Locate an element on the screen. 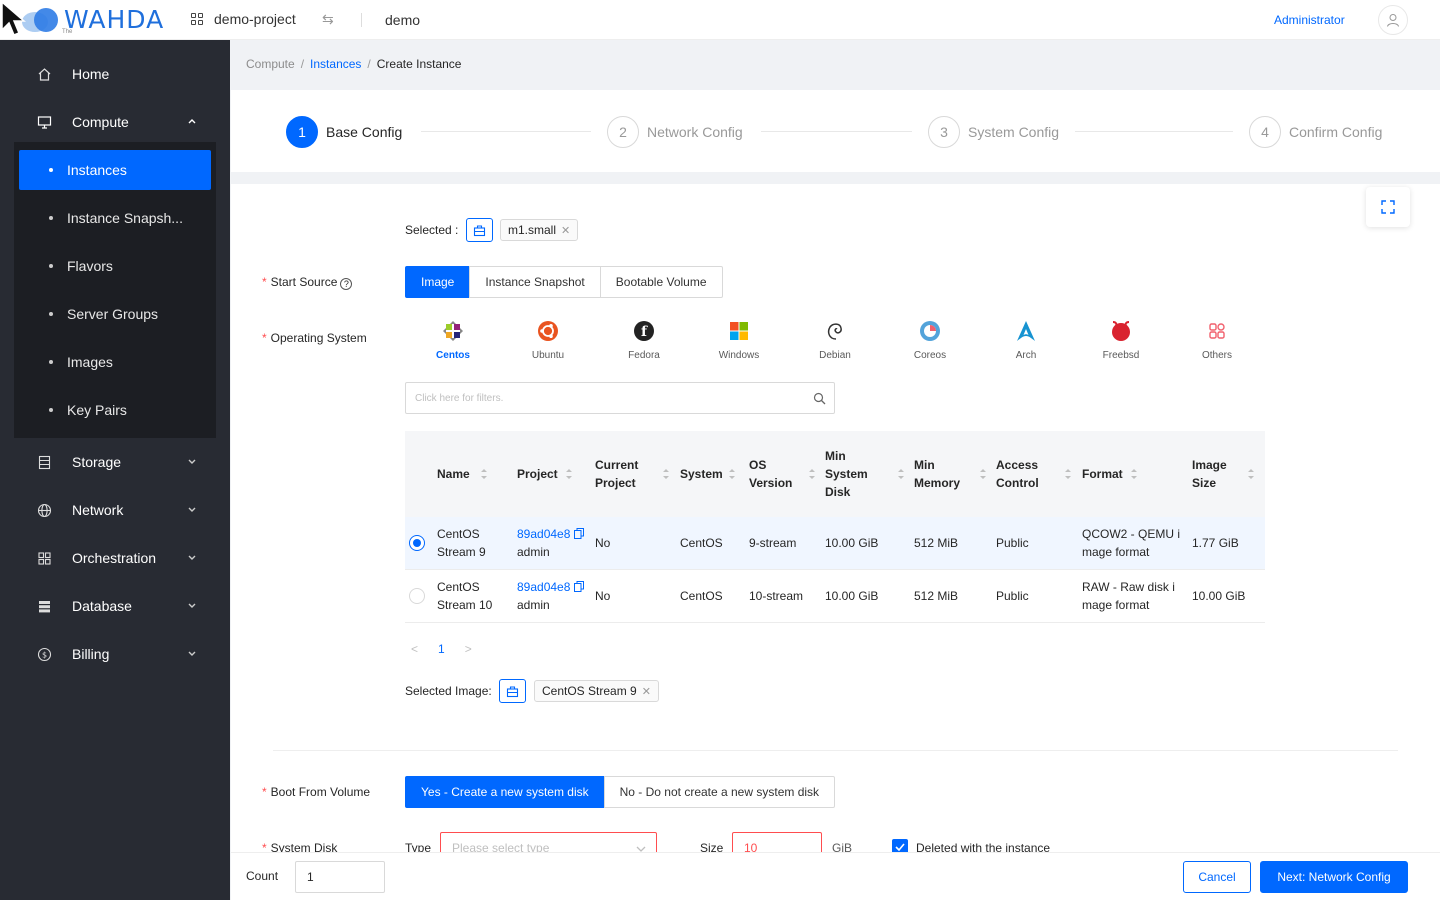  sidebar-item-instances: Instances is located at coordinates (115, 170).